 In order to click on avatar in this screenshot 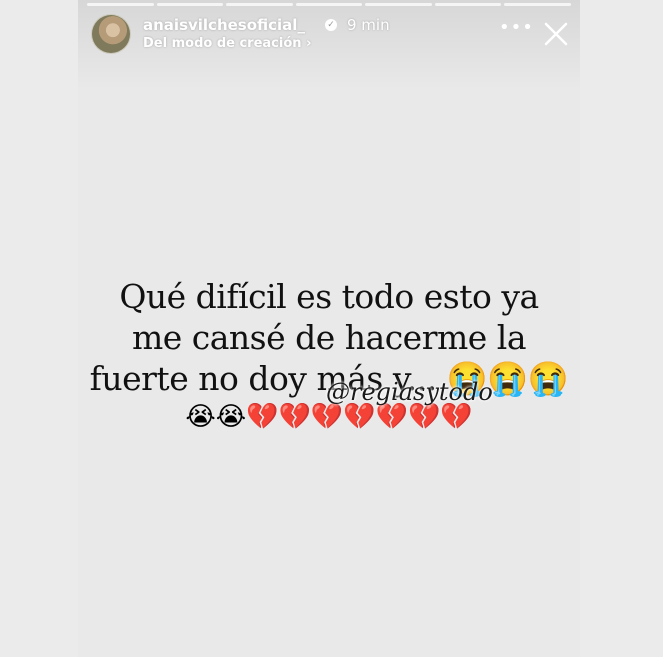, I will do `click(111, 34)`.